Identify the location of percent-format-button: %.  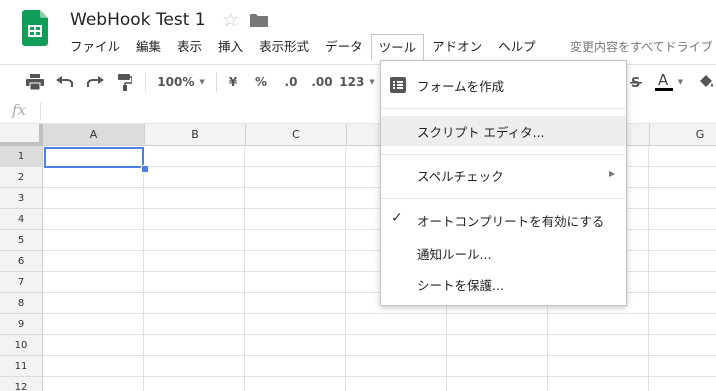
(261, 82).